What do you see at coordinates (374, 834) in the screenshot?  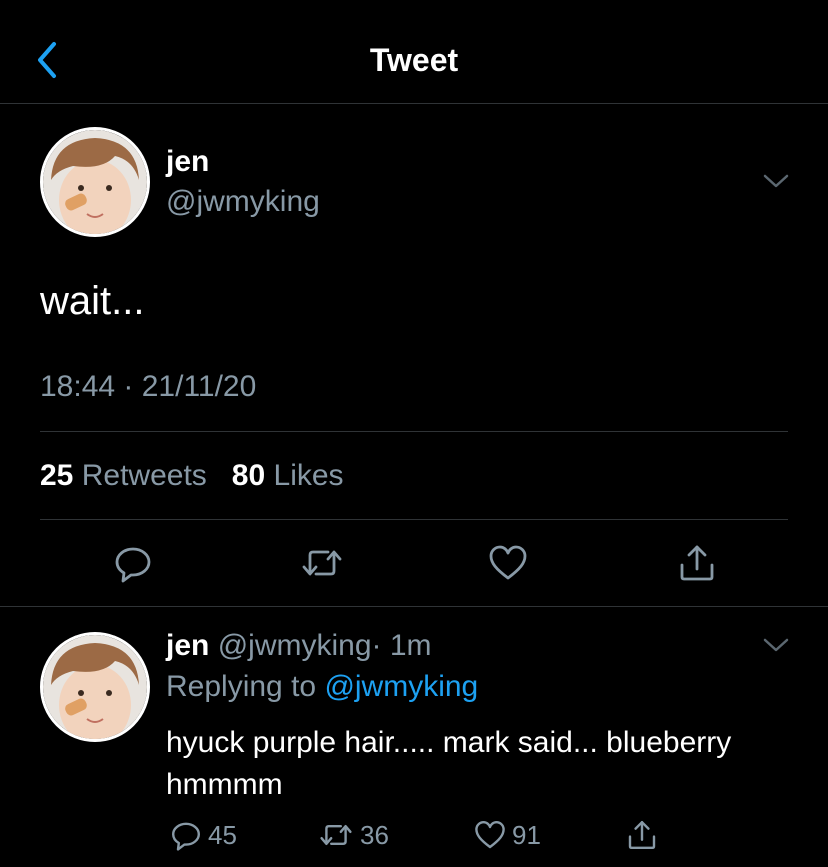 I see `retweet-count: 36` at bounding box center [374, 834].